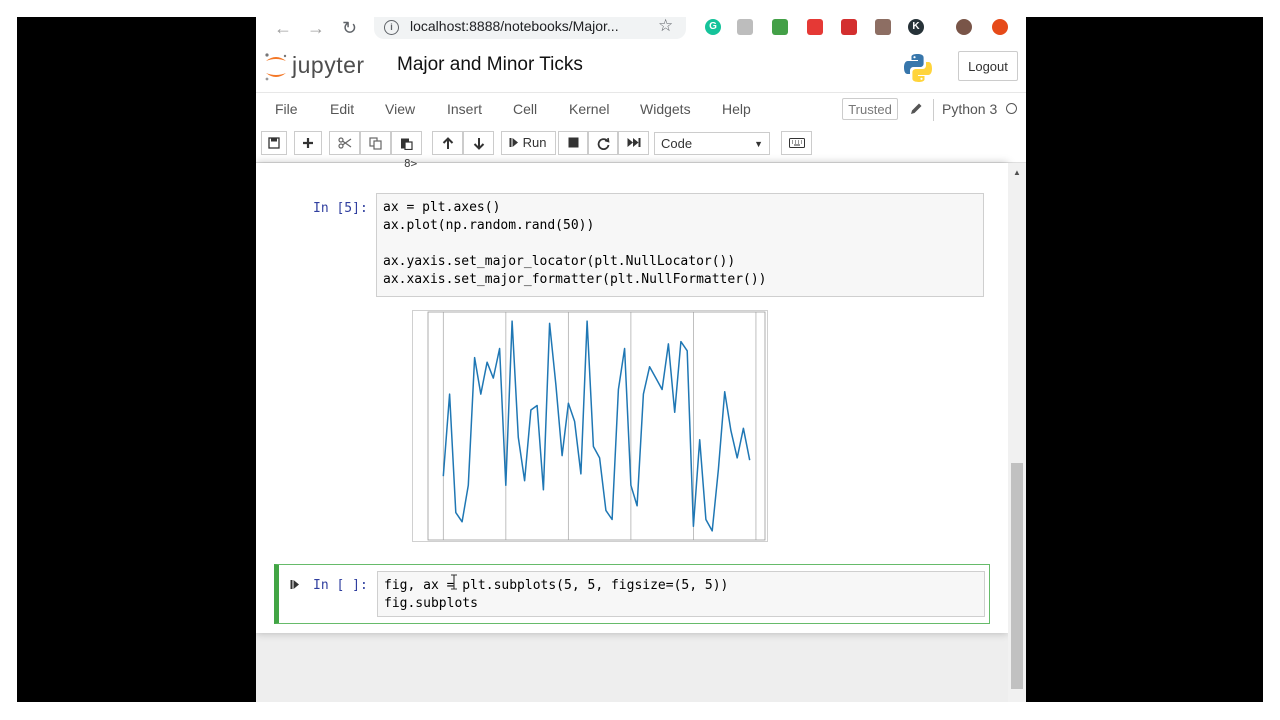 This screenshot has height=720, width=1280. What do you see at coordinates (431, 603) in the screenshot?
I see `code-line: fig.subplots` at bounding box center [431, 603].